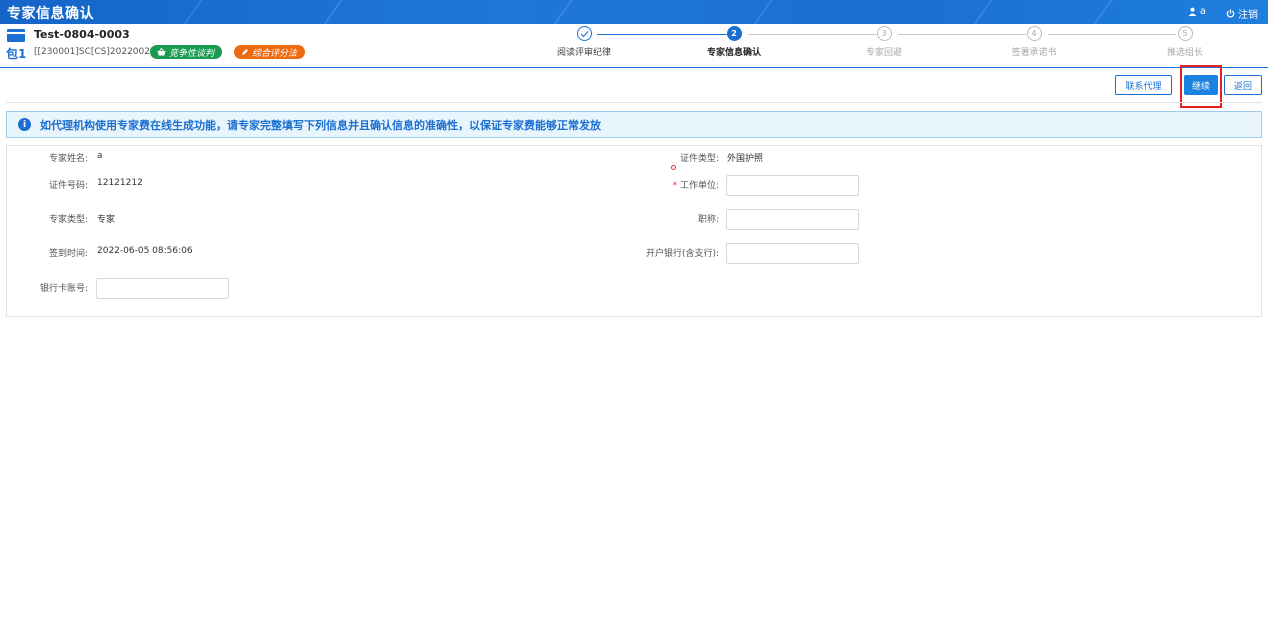  I want to click on bank-input, so click(792, 253).